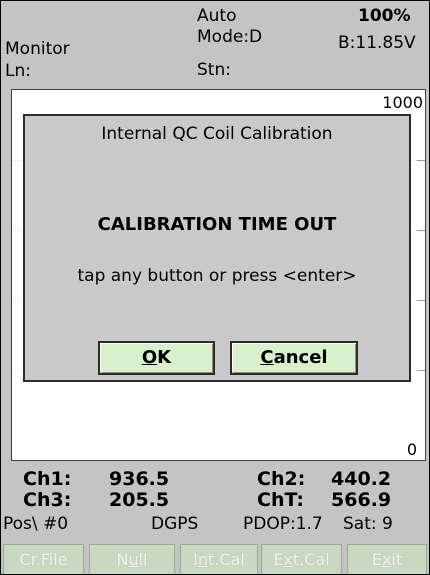 The image size is (430, 575). What do you see at coordinates (37, 49) in the screenshot?
I see `app-title: Monitor` at bounding box center [37, 49].